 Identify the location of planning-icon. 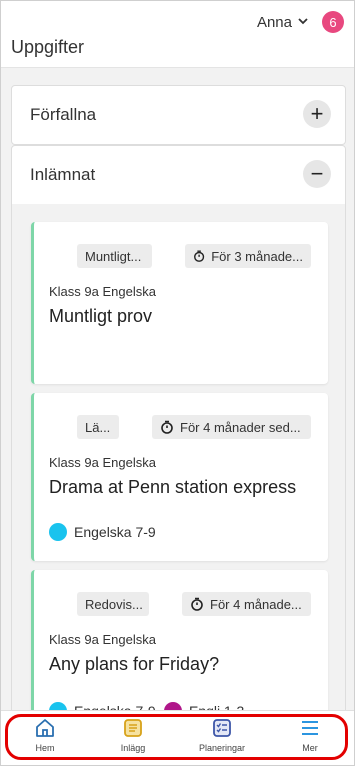
(222, 728).